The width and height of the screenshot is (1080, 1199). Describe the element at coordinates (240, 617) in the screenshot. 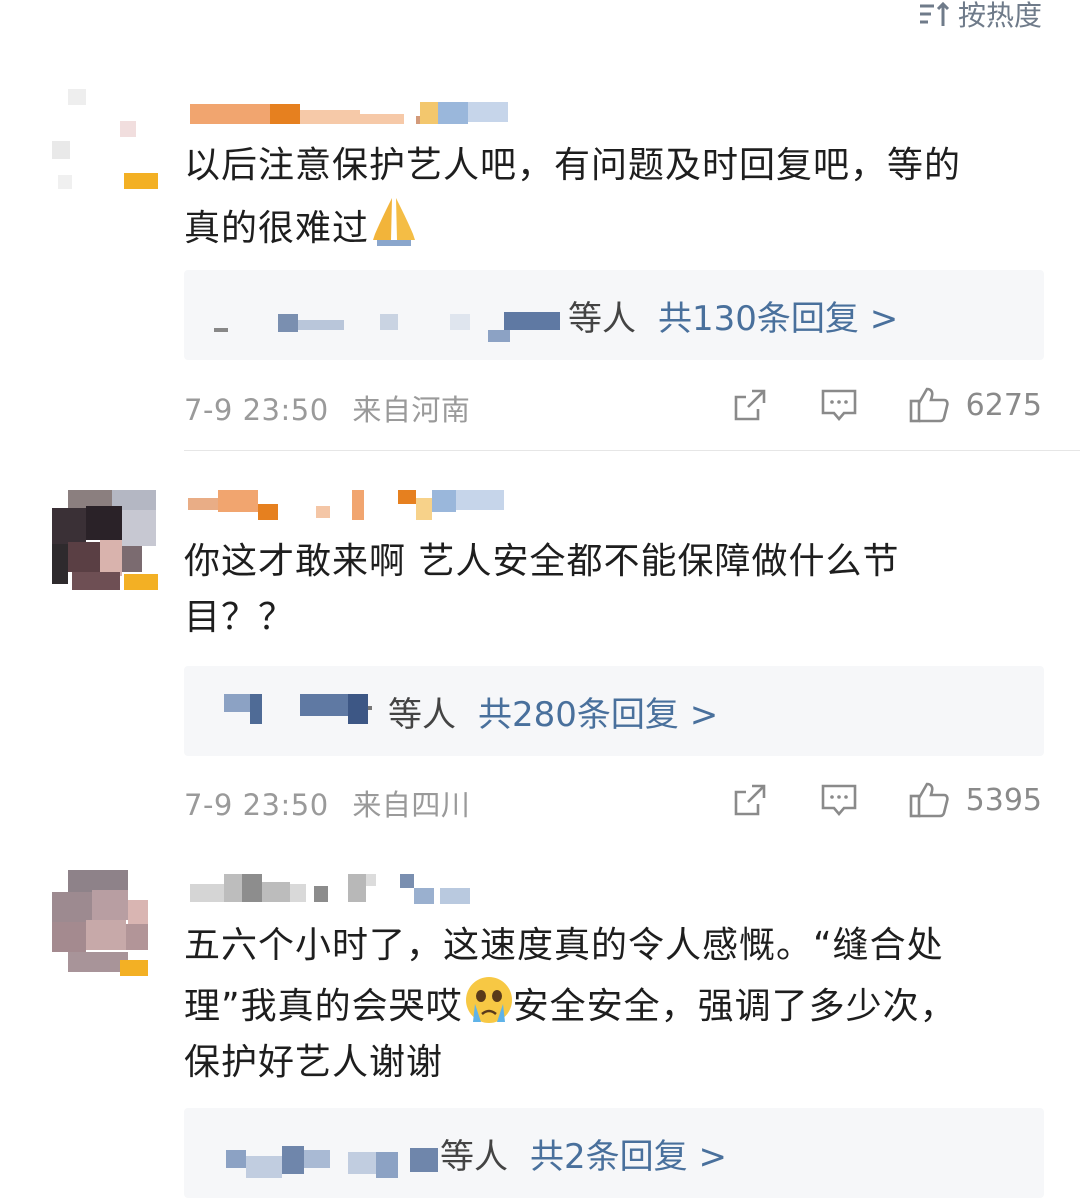

I see `comment-text-line: 目？？` at that location.